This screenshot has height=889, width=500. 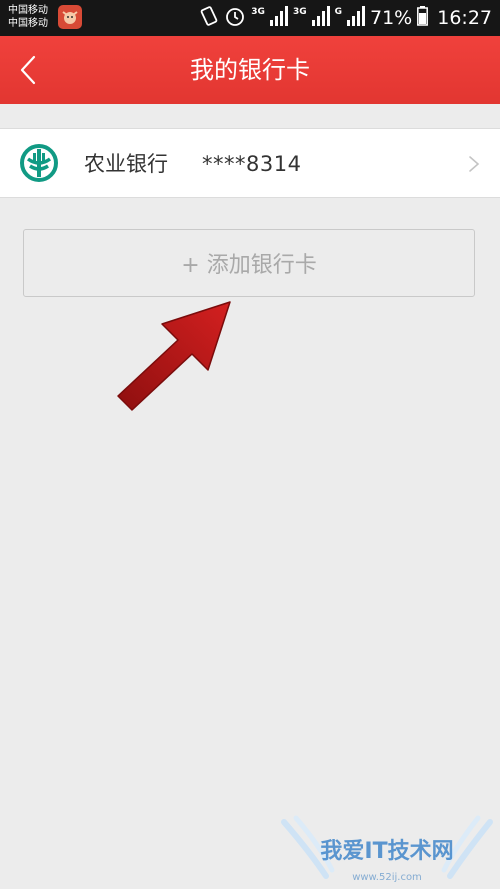 I want to click on card-number: ****8314, so click(x=252, y=164).